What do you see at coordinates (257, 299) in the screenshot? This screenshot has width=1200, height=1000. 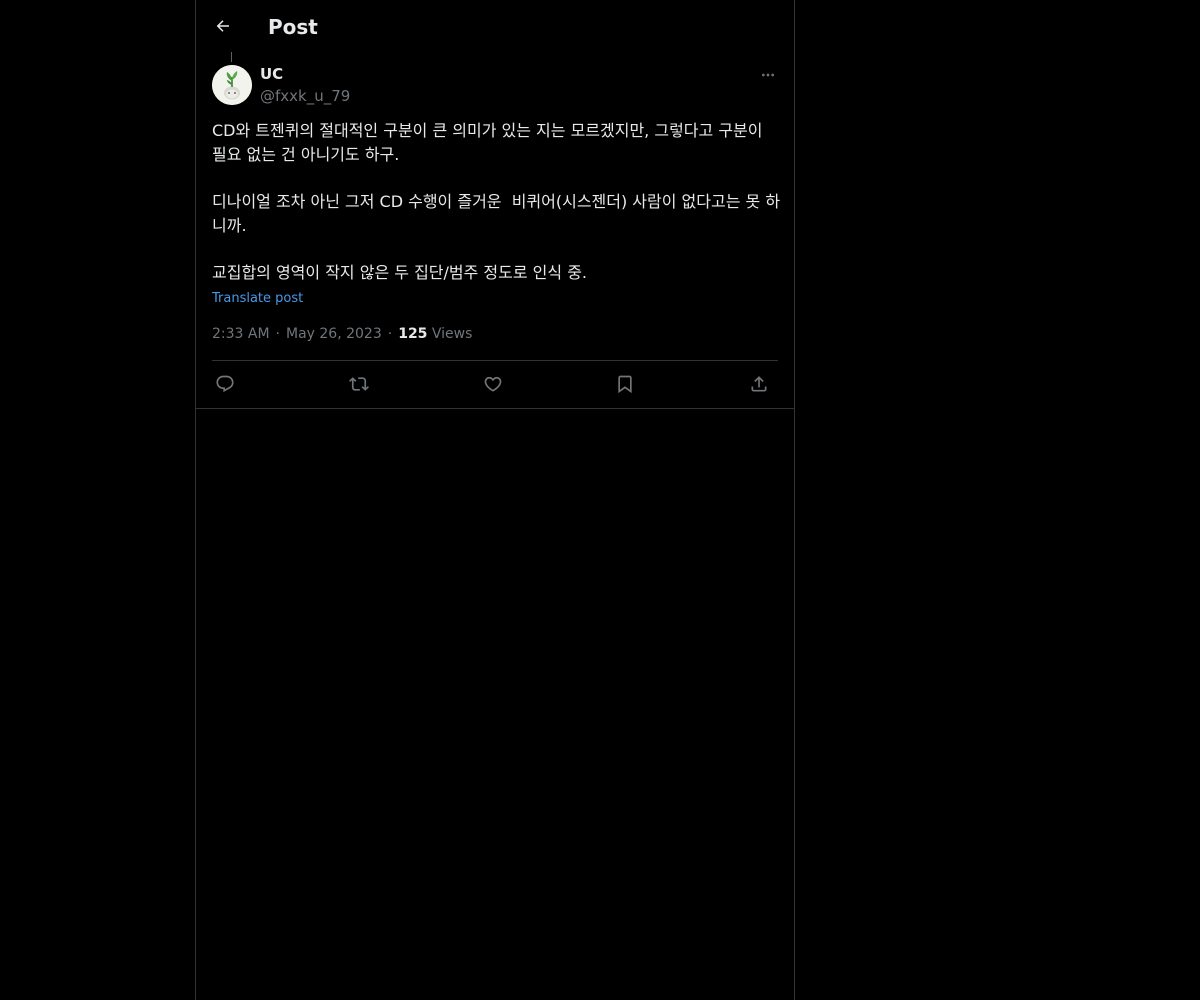 I see `translate-post-link: Translate post` at bounding box center [257, 299].